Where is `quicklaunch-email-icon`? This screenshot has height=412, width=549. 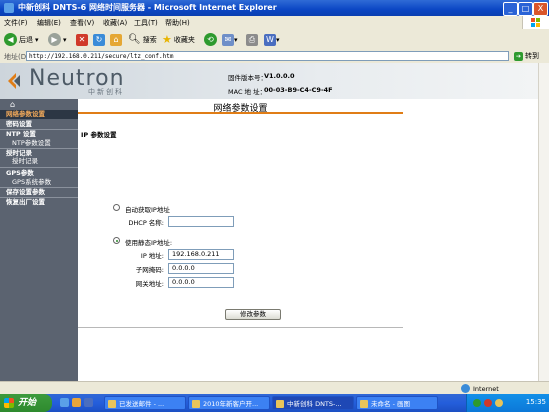 quicklaunch-email-icon is located at coordinates (76, 402).